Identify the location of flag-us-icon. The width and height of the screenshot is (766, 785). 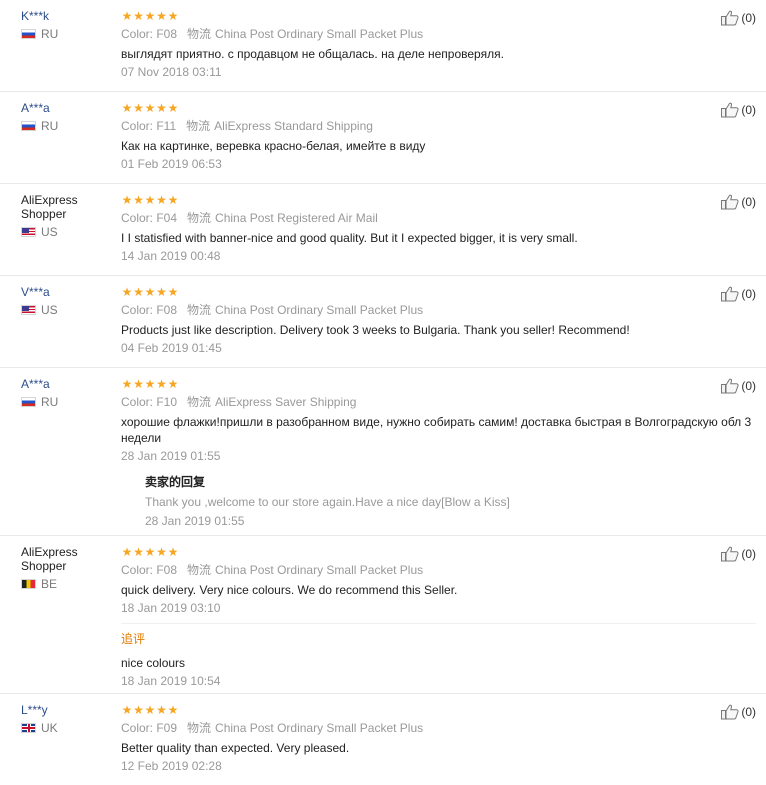
(28, 232).